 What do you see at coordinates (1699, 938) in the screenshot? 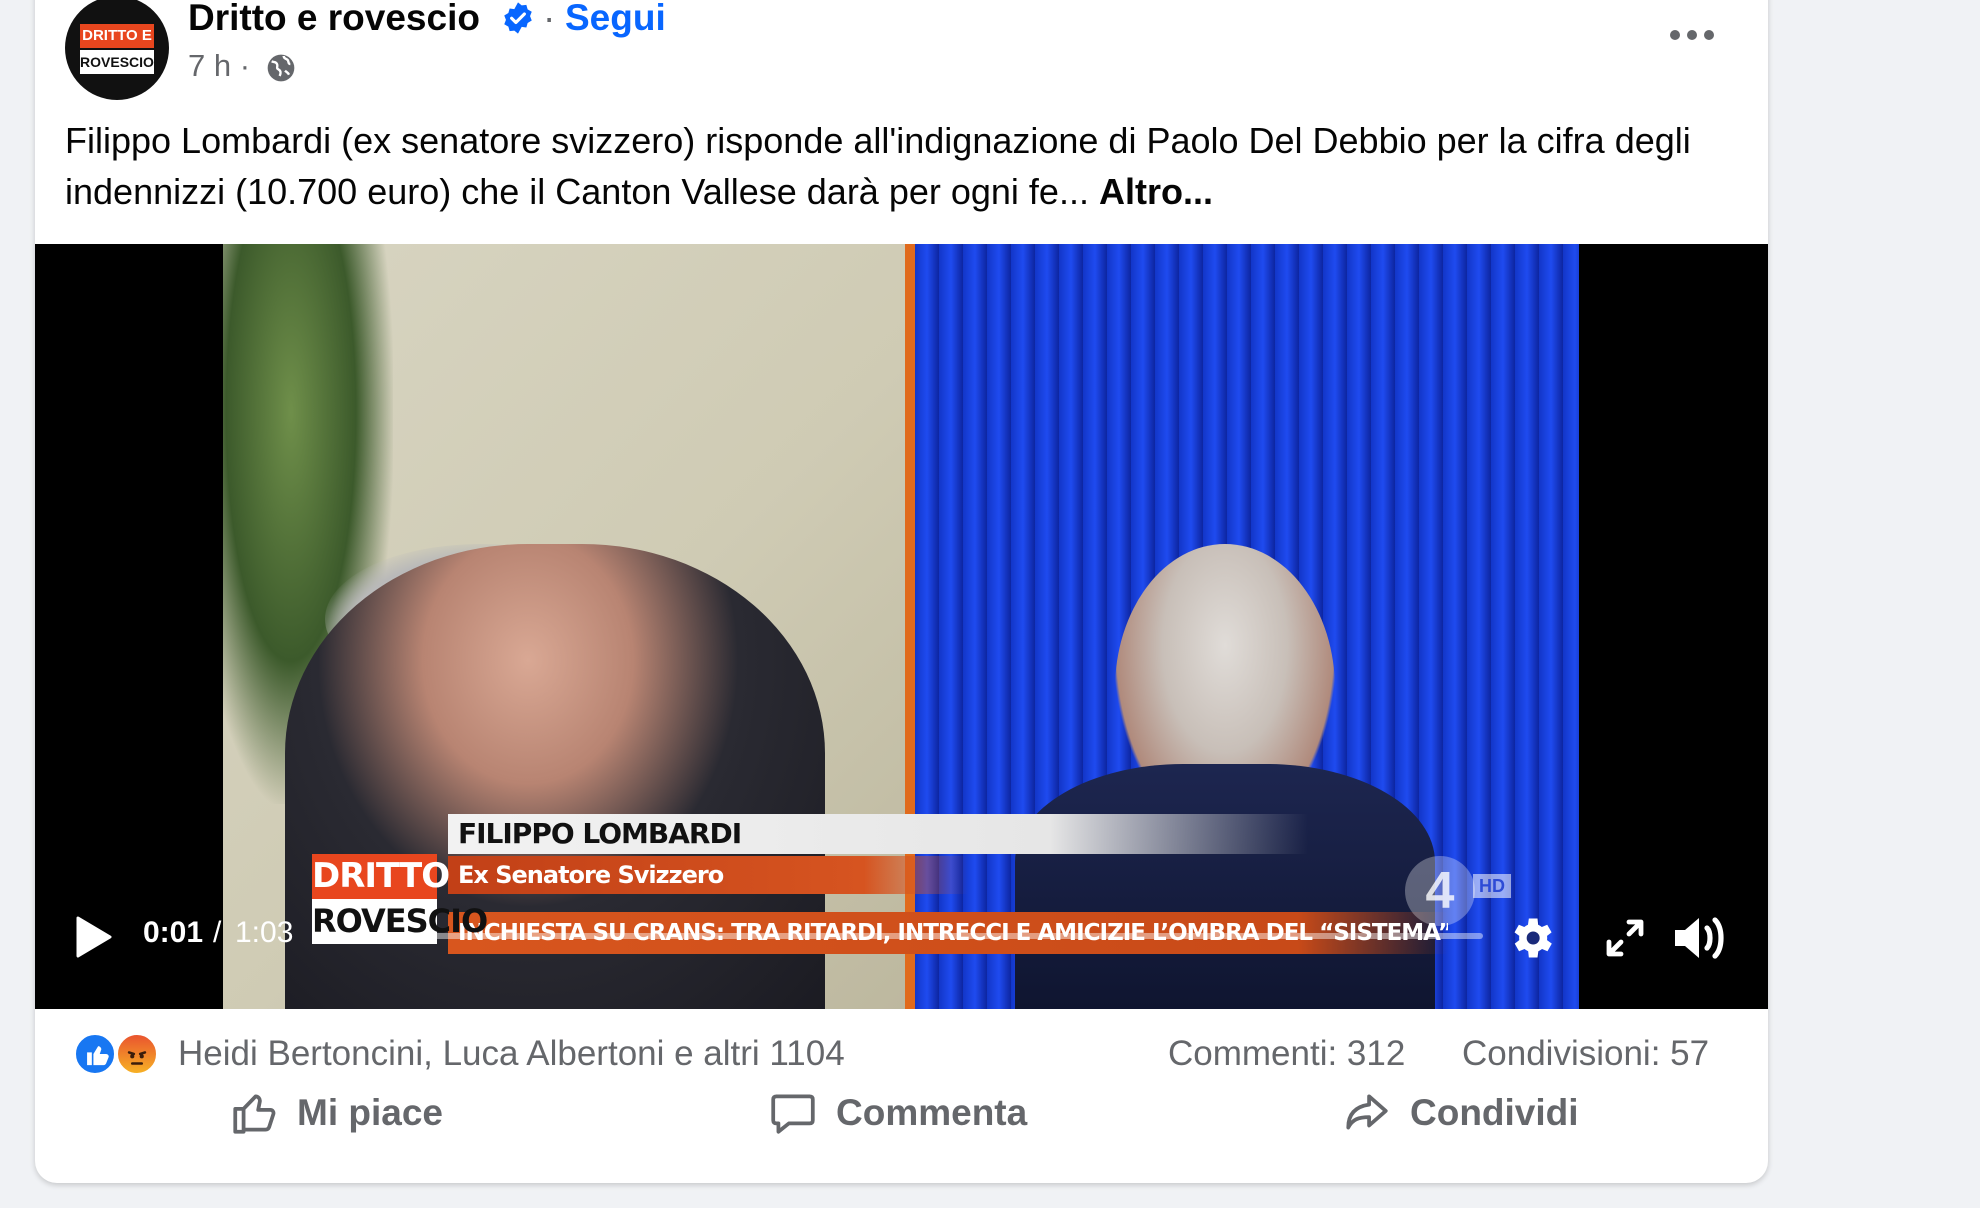
I see `volume-icon` at bounding box center [1699, 938].